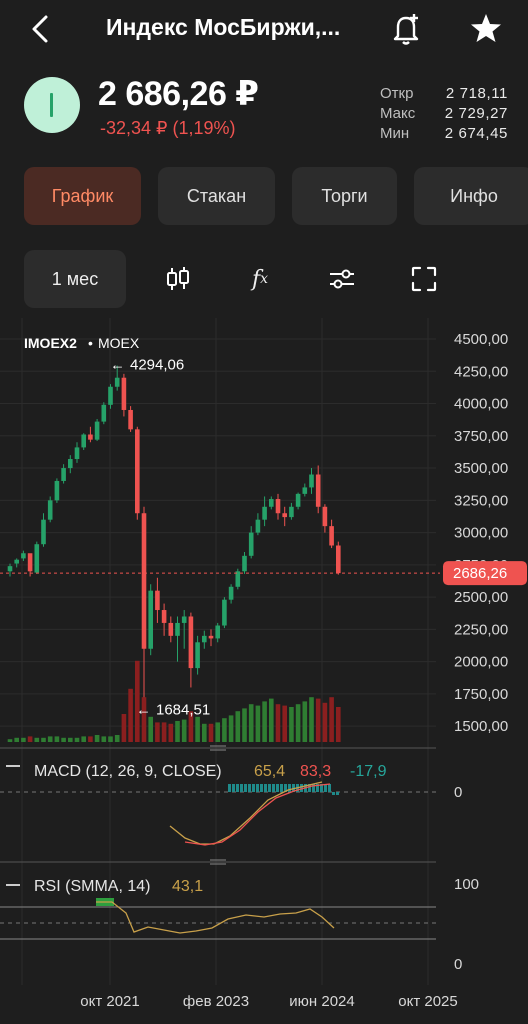 Image resolution: width=528 pixels, height=1024 pixels. What do you see at coordinates (178, 279) in the screenshot?
I see `candle-type-button` at bounding box center [178, 279].